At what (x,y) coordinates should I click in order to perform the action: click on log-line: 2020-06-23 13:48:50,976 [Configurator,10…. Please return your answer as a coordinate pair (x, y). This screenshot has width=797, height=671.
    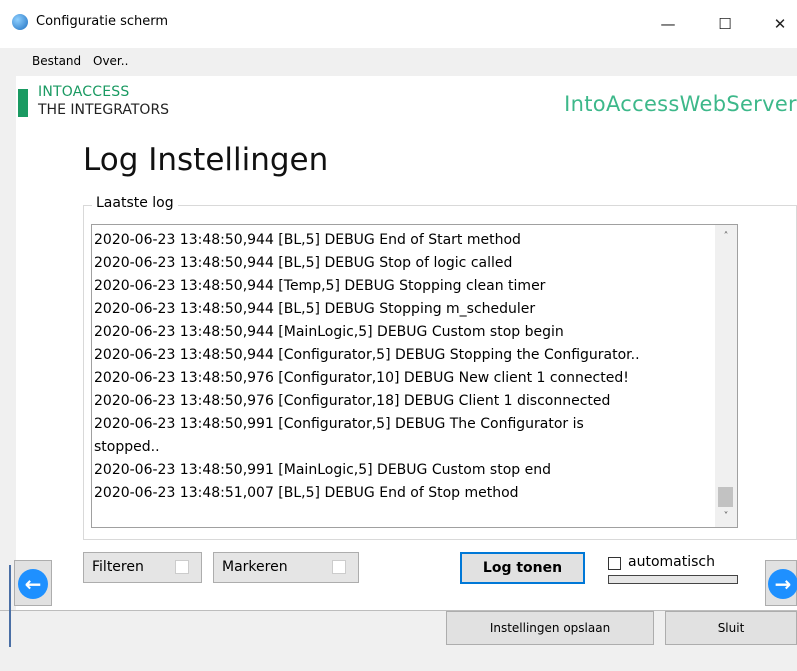
    Looking at the image, I should click on (361, 378).